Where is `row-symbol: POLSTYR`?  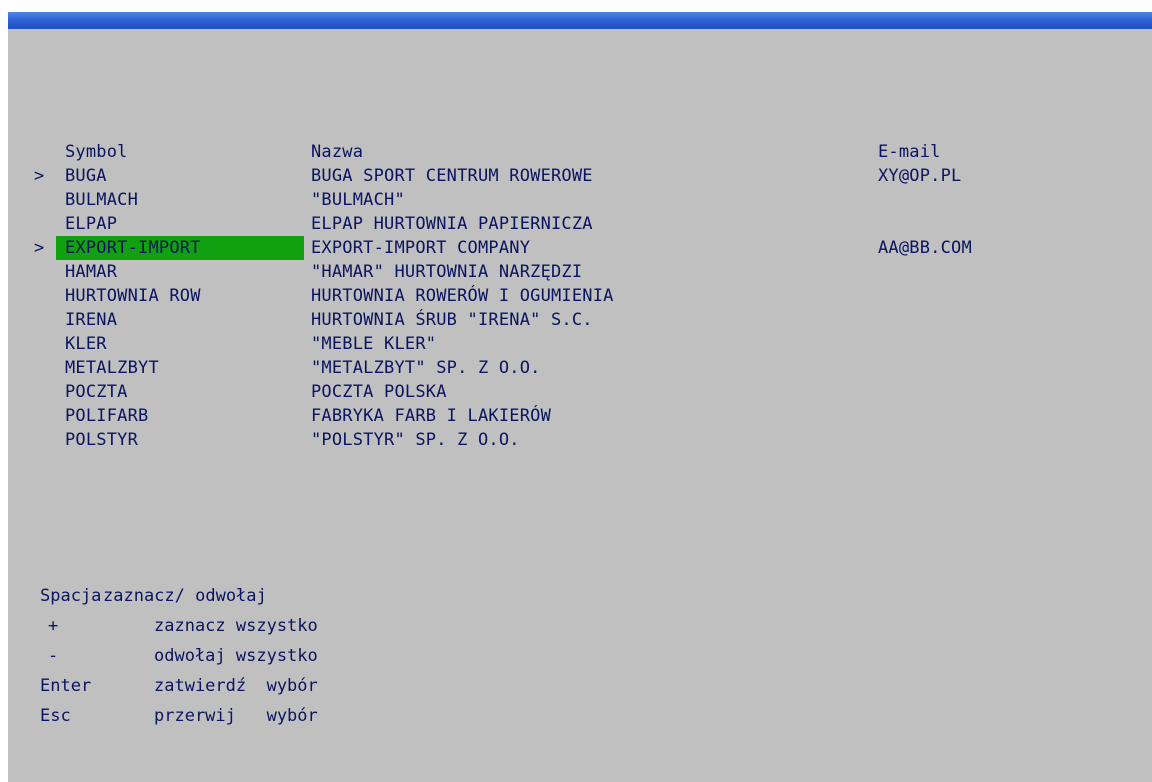
row-symbol: POLSTYR is located at coordinates (102, 440).